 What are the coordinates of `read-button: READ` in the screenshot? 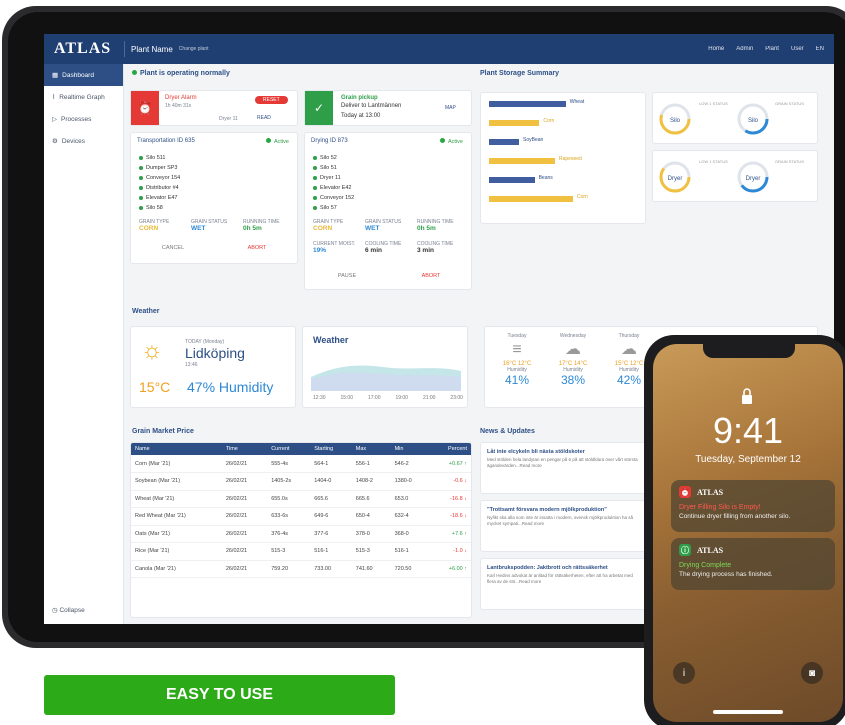 It's located at (264, 118).